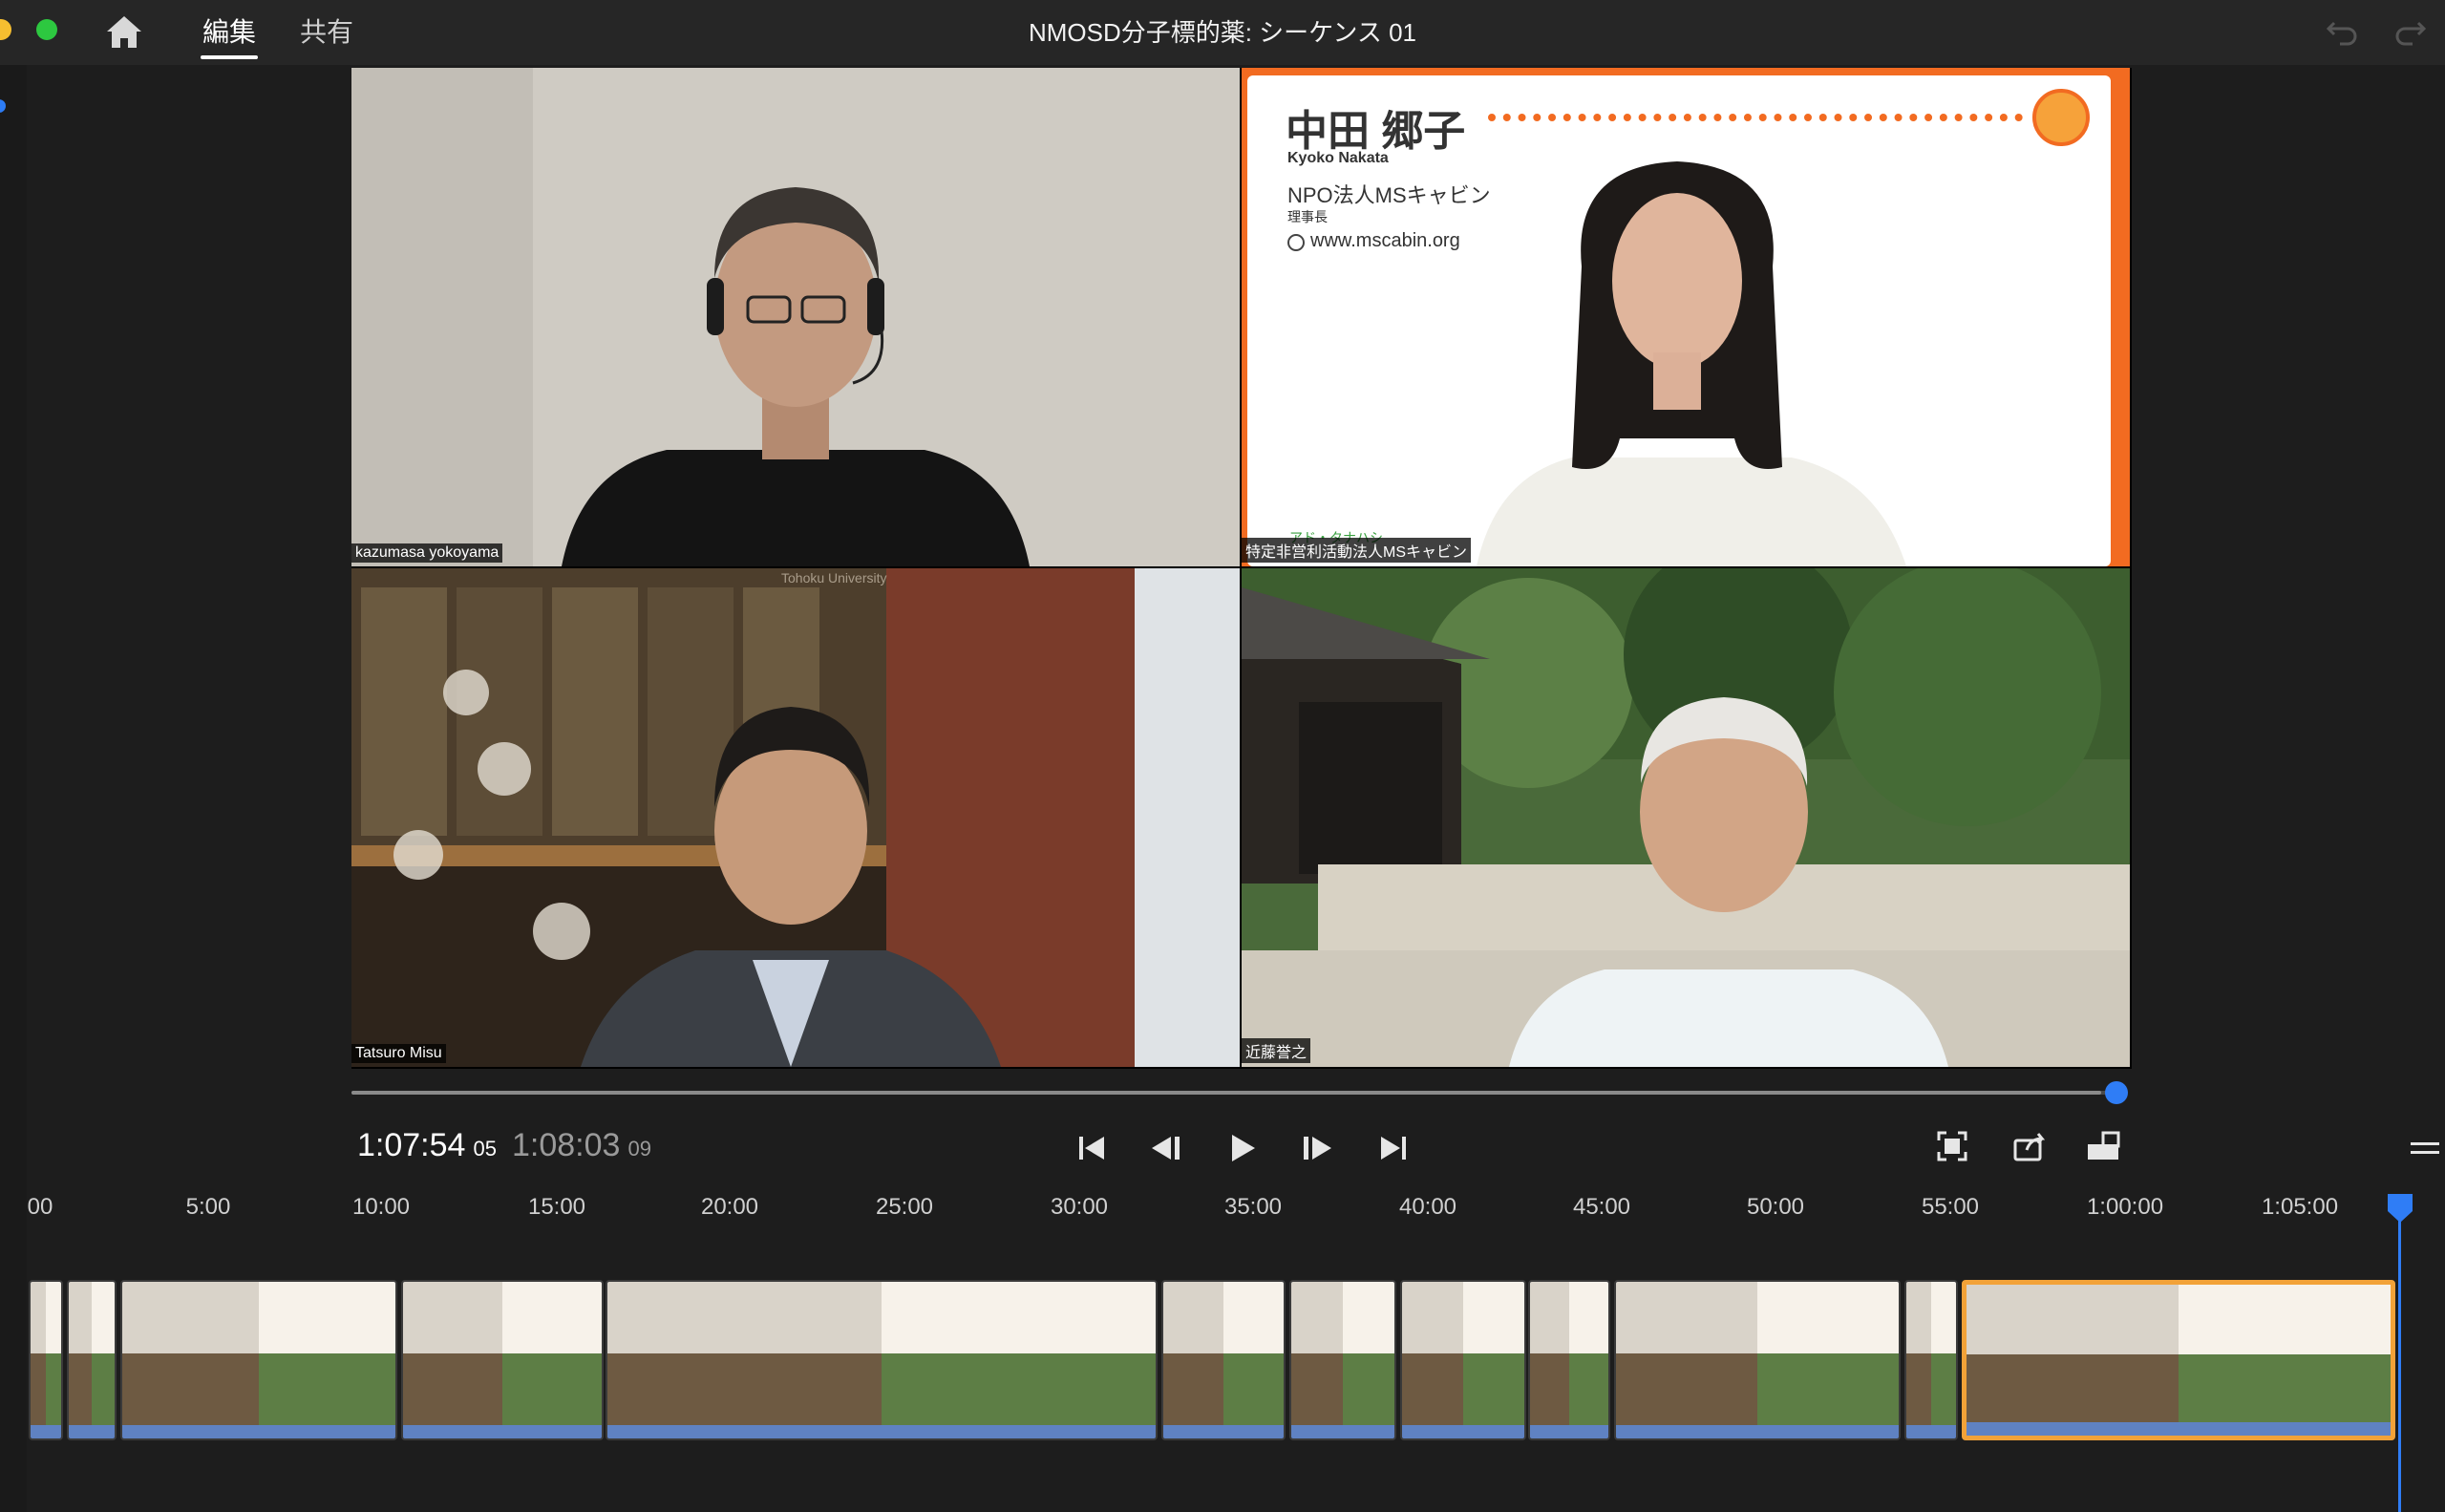 Image resolution: width=2445 pixels, height=1512 pixels. I want to click on background-watermark: Tohoku University, so click(834, 578).